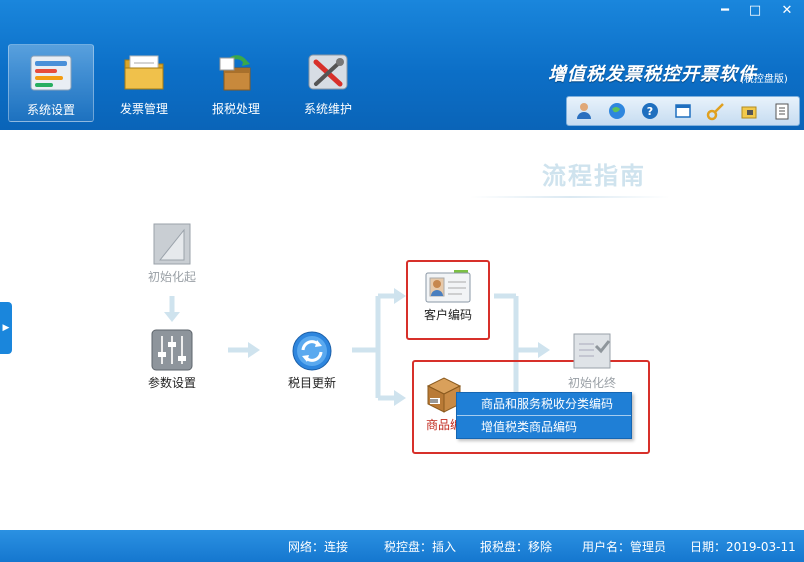  What do you see at coordinates (172, 244) in the screenshot?
I see `set-square-icon` at bounding box center [172, 244].